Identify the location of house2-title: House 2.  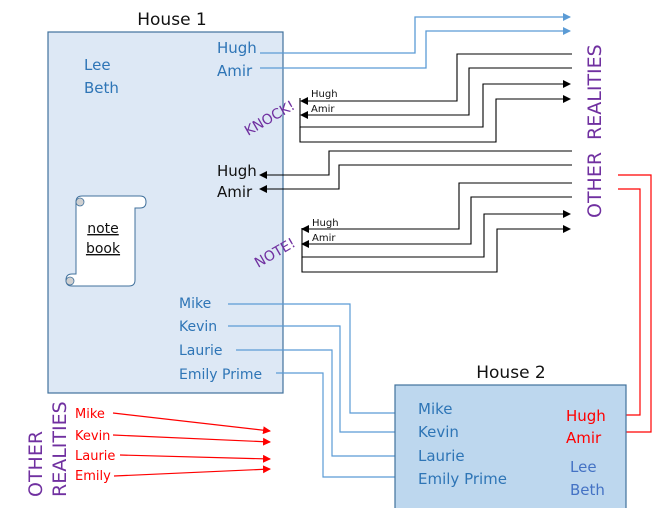
(511, 373).